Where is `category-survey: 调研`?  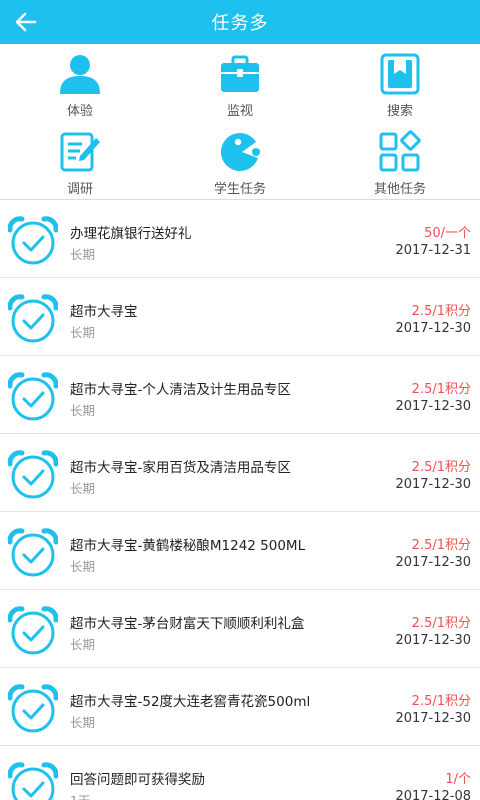
category-survey: 调研 is located at coordinates (80, 161).